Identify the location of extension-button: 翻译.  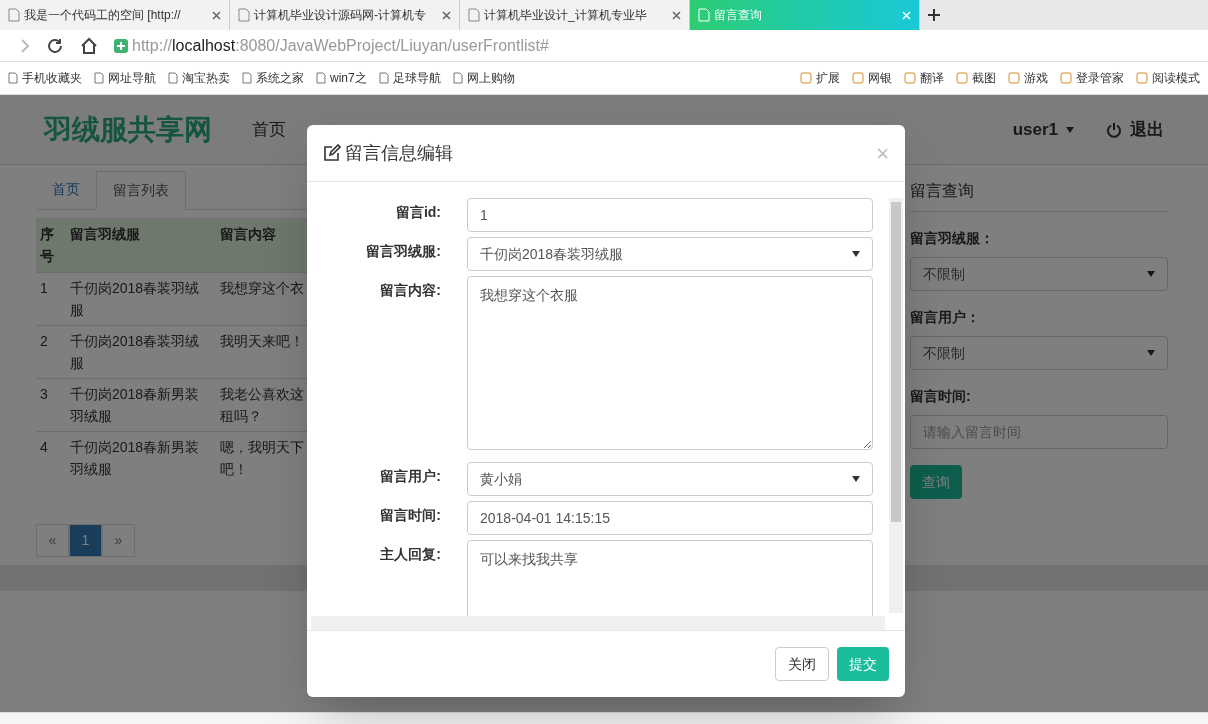
(924, 78).